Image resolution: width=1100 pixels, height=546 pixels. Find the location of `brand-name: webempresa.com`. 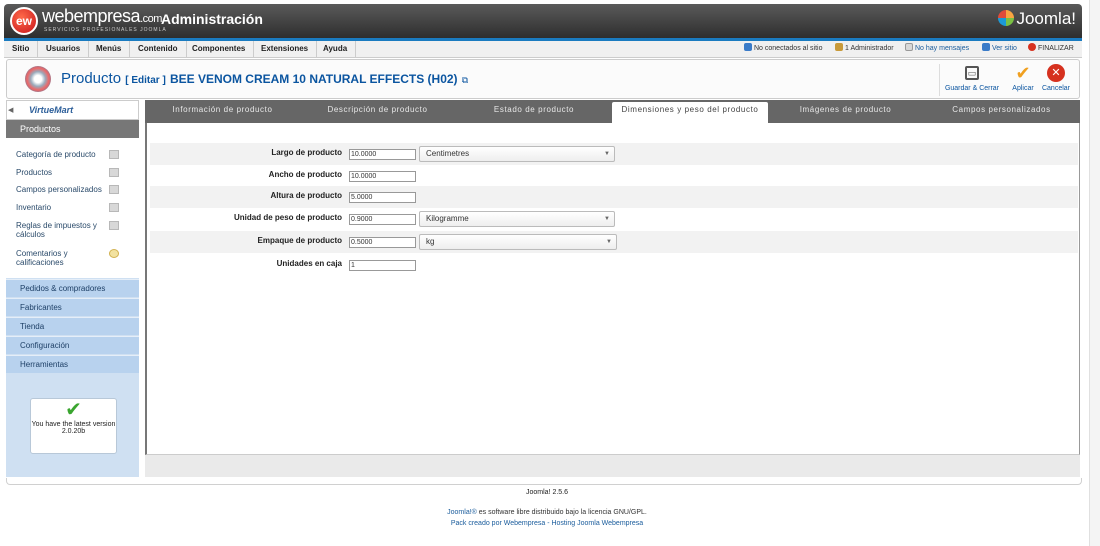

brand-name: webempresa.com is located at coordinates (102, 16).